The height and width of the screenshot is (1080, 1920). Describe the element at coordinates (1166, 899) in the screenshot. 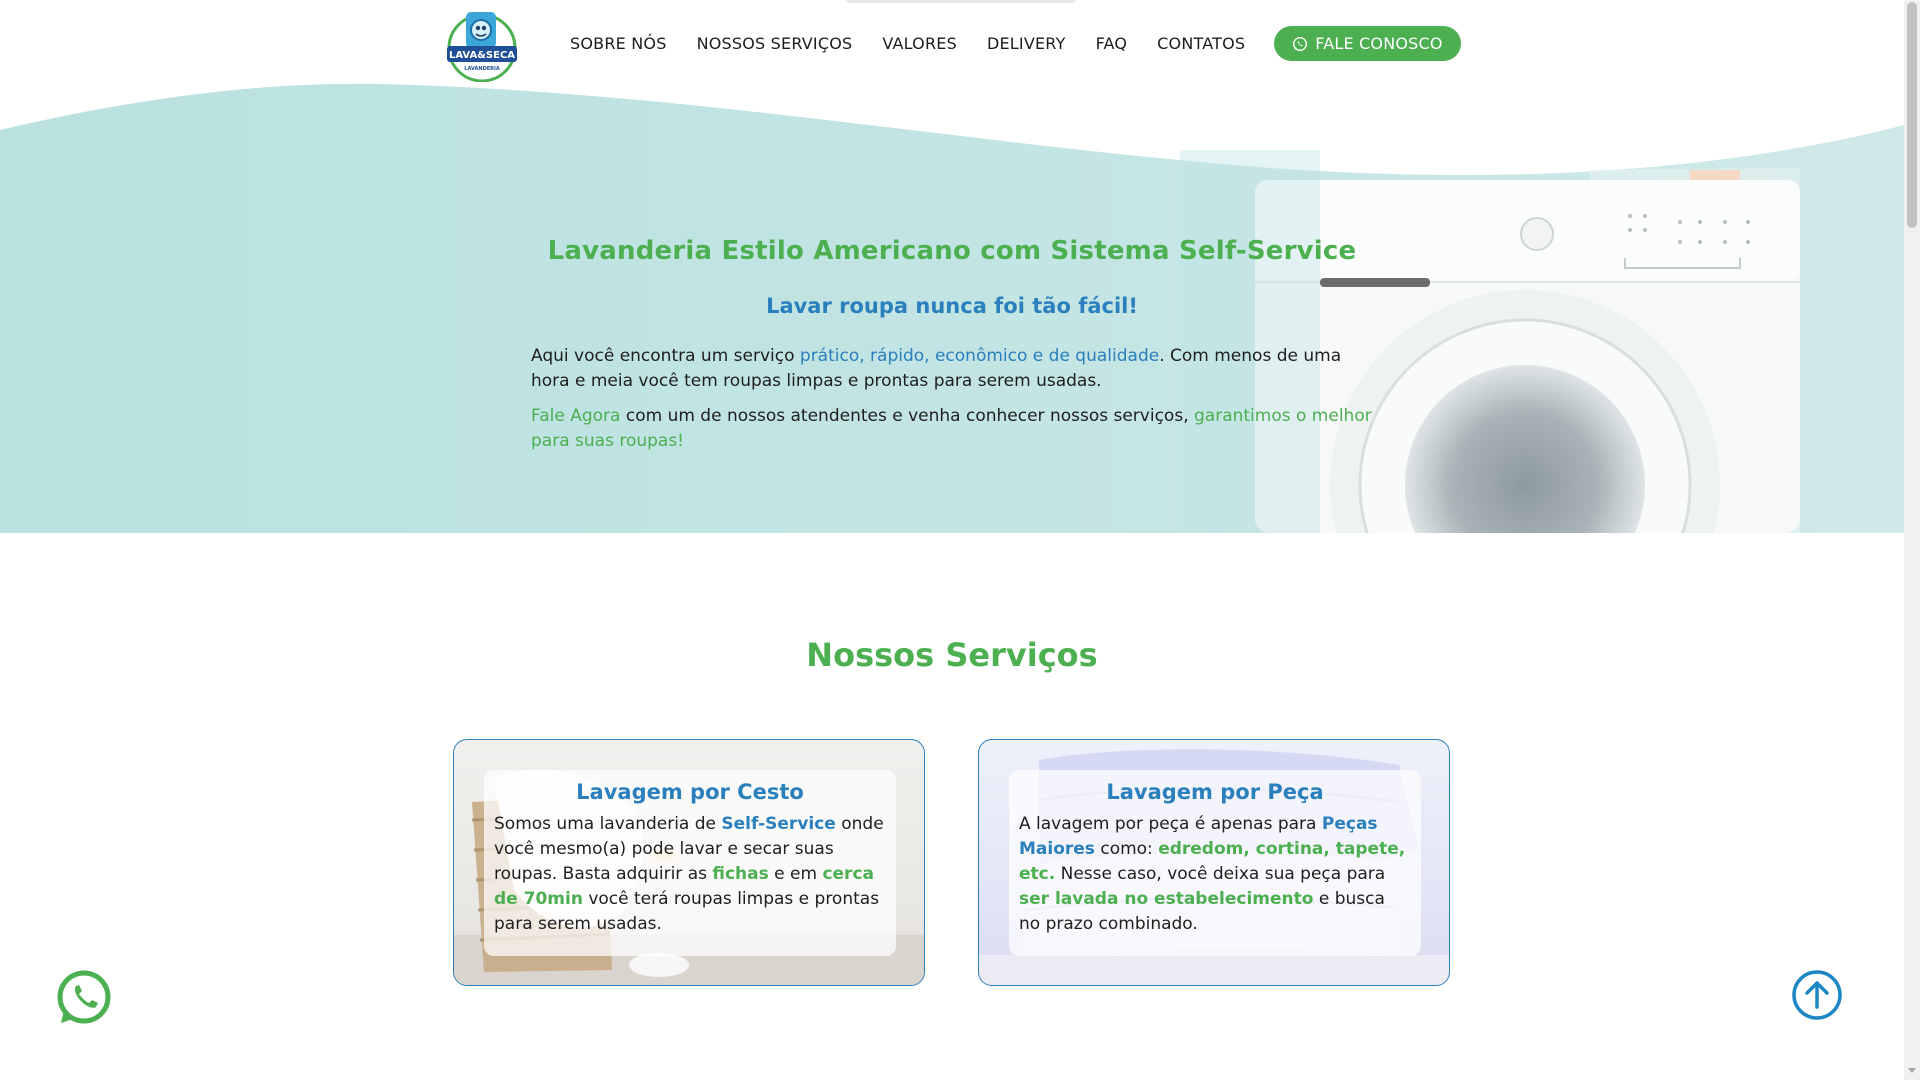

I see `card-peca-h3: ser lavada no estabelecimento` at that location.